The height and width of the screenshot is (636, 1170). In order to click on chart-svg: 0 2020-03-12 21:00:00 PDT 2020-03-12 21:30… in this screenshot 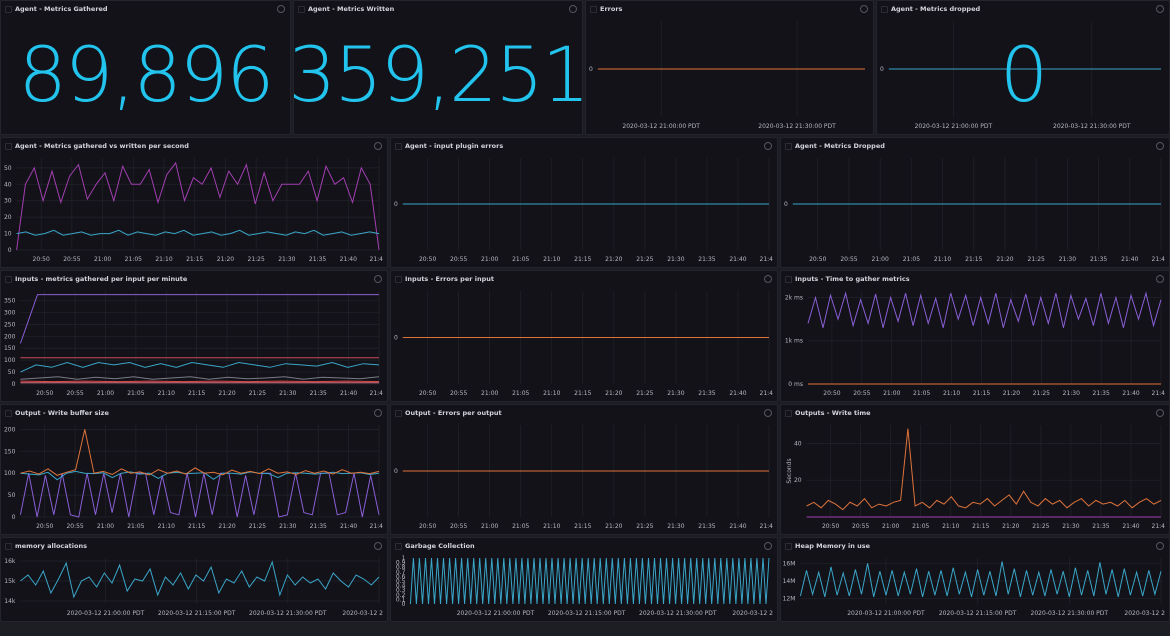, I will do `click(727, 75)`.